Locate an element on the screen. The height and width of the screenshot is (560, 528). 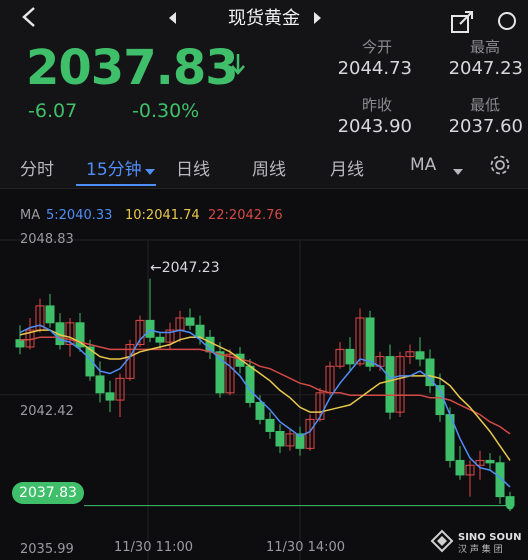
open-value: 2044.73 is located at coordinates (374, 68).